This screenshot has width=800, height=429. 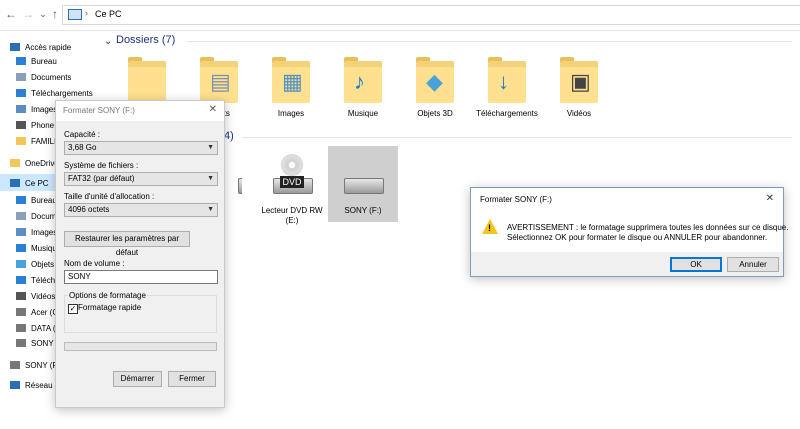 What do you see at coordinates (140, 314) in the screenshot?
I see `format-options-group` at bounding box center [140, 314].